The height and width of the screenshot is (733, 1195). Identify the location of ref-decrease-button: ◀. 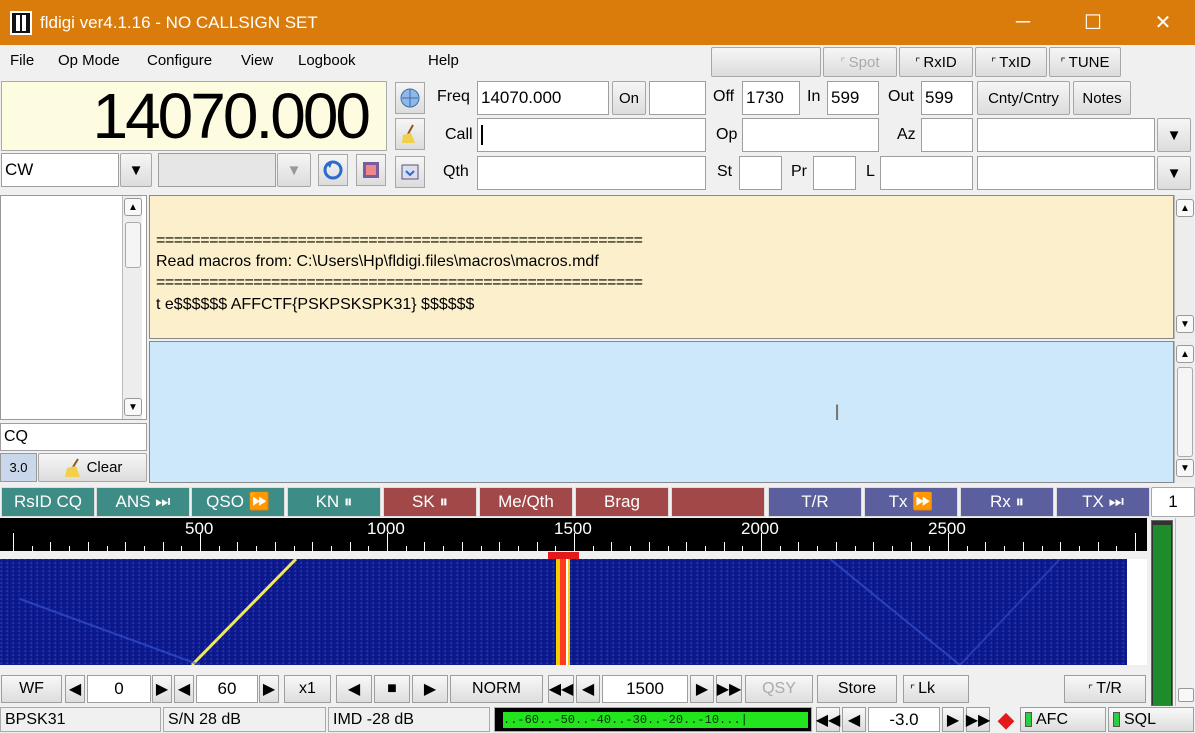
(75, 689).